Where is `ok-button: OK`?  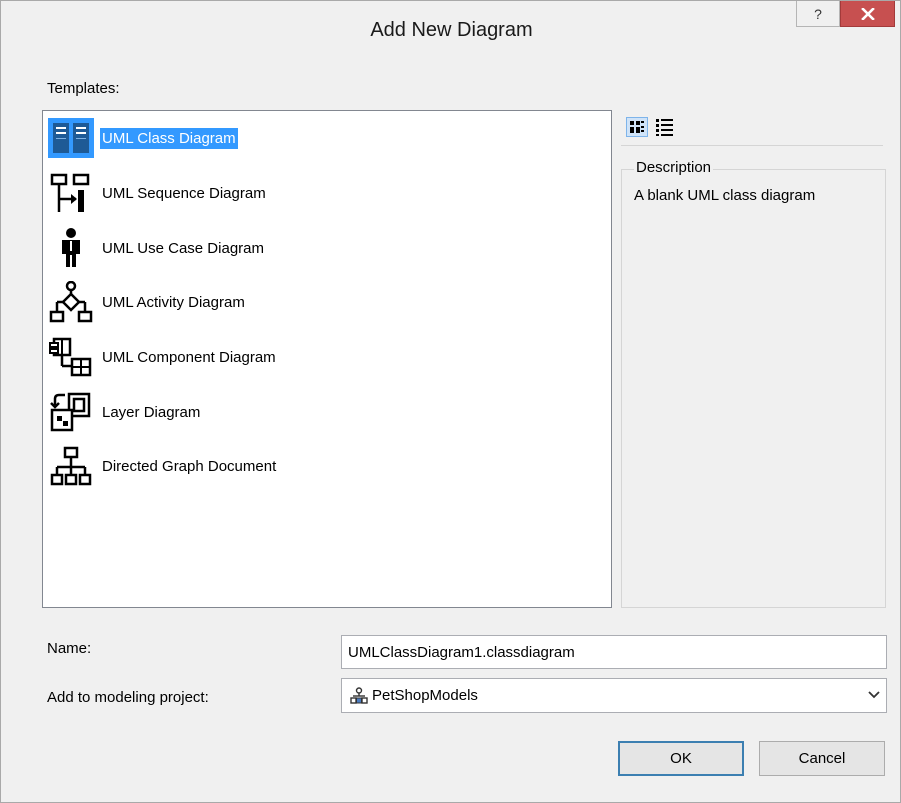
ok-button: OK is located at coordinates (681, 758).